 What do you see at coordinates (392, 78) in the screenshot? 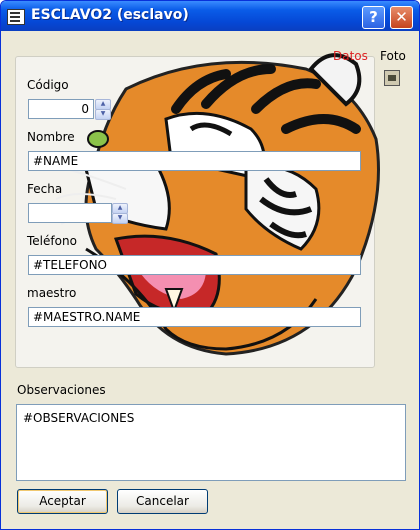
I see `photo-icon` at bounding box center [392, 78].